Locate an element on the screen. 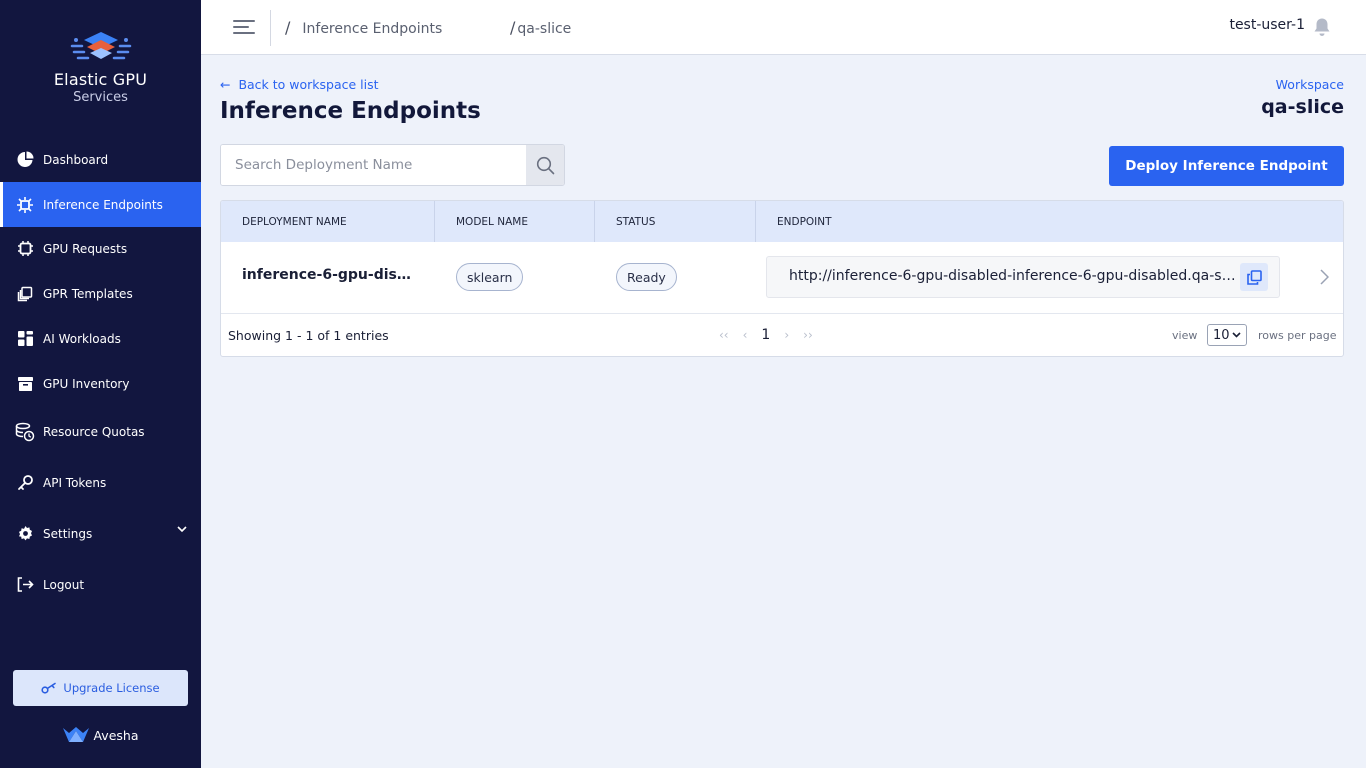  sidebar-item-inference-endpoints: Inference Endpoints is located at coordinates (100, 204).